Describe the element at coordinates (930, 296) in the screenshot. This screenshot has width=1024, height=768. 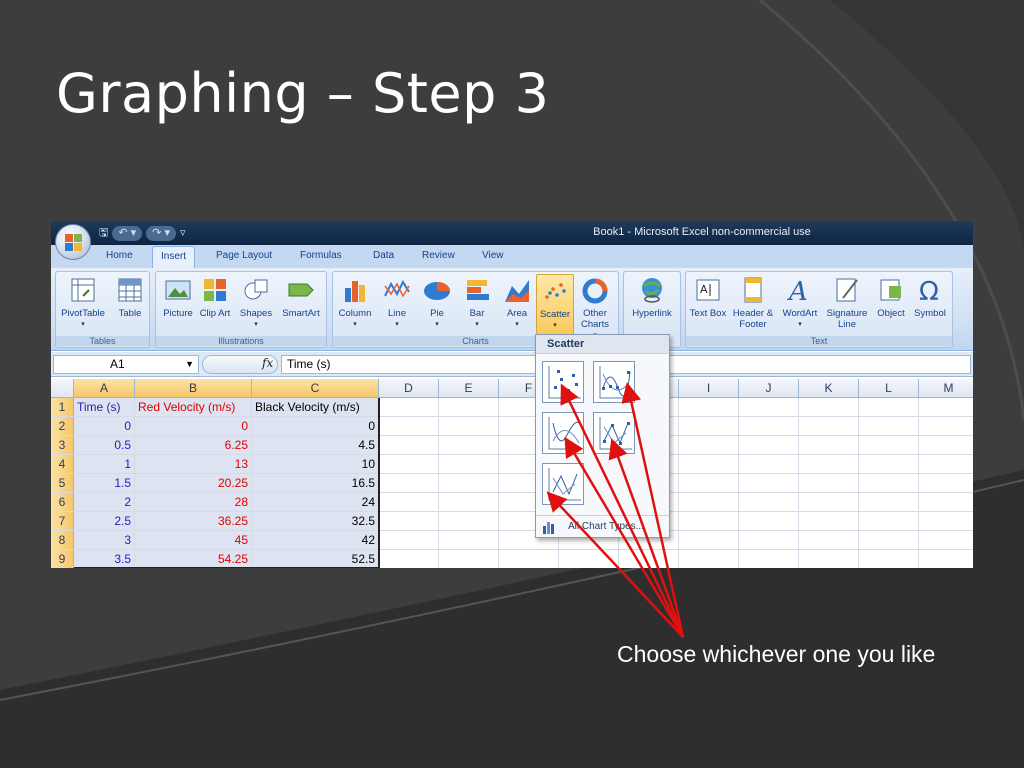
I see `symbol-button: Ω Symbol` at that location.